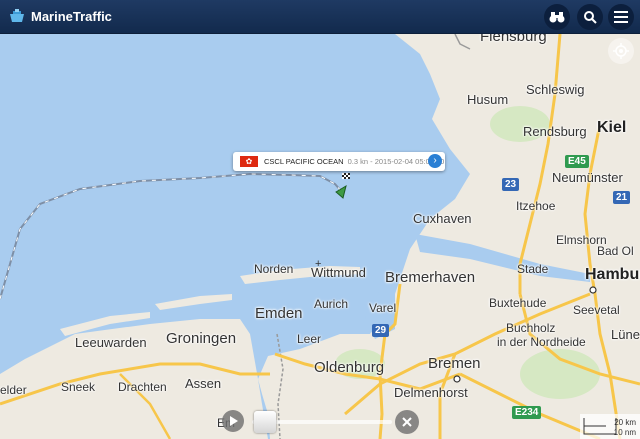 The width and height of the screenshot is (640, 439). Describe the element at coordinates (201, 338) in the screenshot. I see `place-groningen: Groningen` at that location.